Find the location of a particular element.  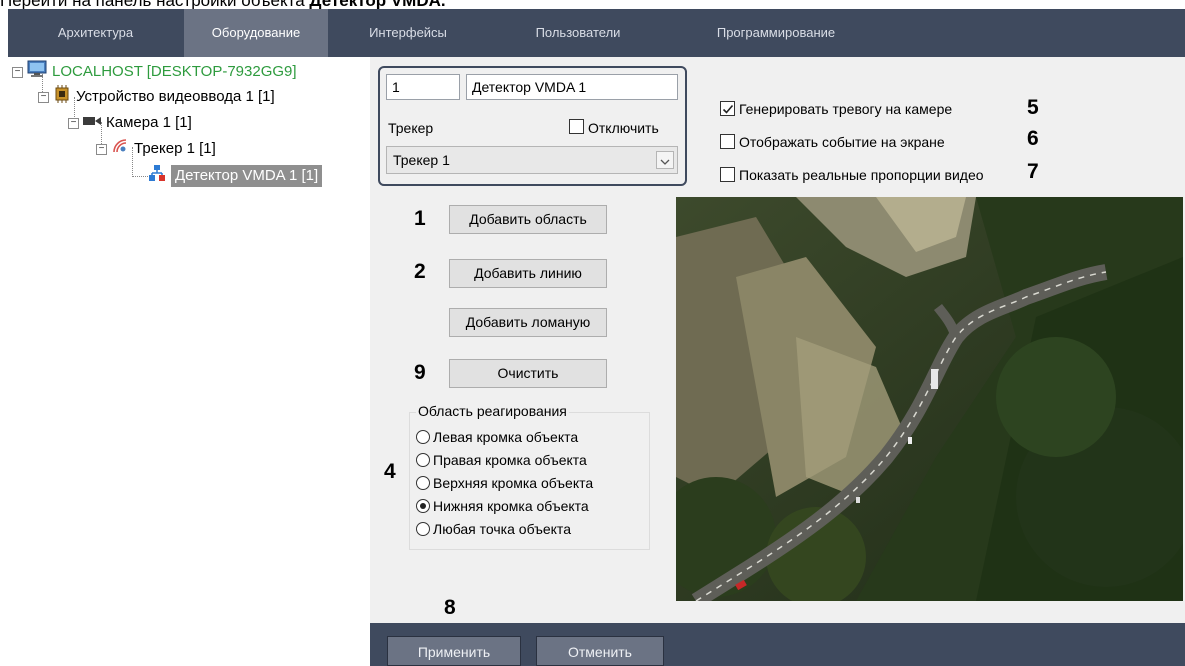

tracker-icon is located at coordinates (120, 149).